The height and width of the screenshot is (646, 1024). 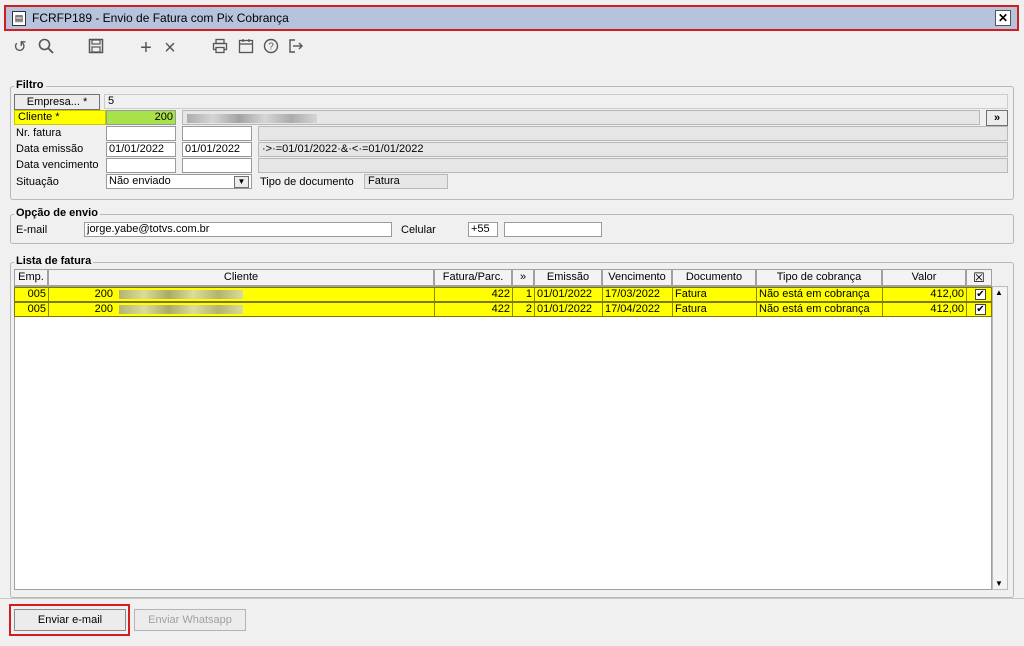 What do you see at coordinates (637, 277) in the screenshot?
I see `col-vencimento: Vencimento` at bounding box center [637, 277].